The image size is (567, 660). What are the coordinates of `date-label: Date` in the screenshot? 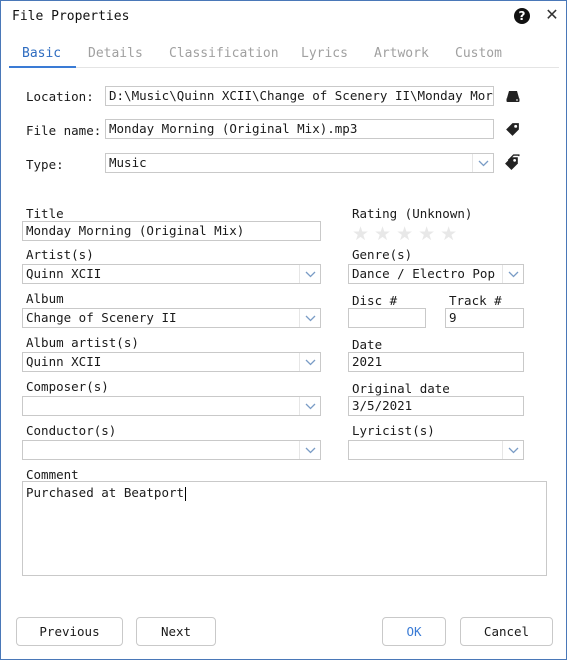 It's located at (367, 344).